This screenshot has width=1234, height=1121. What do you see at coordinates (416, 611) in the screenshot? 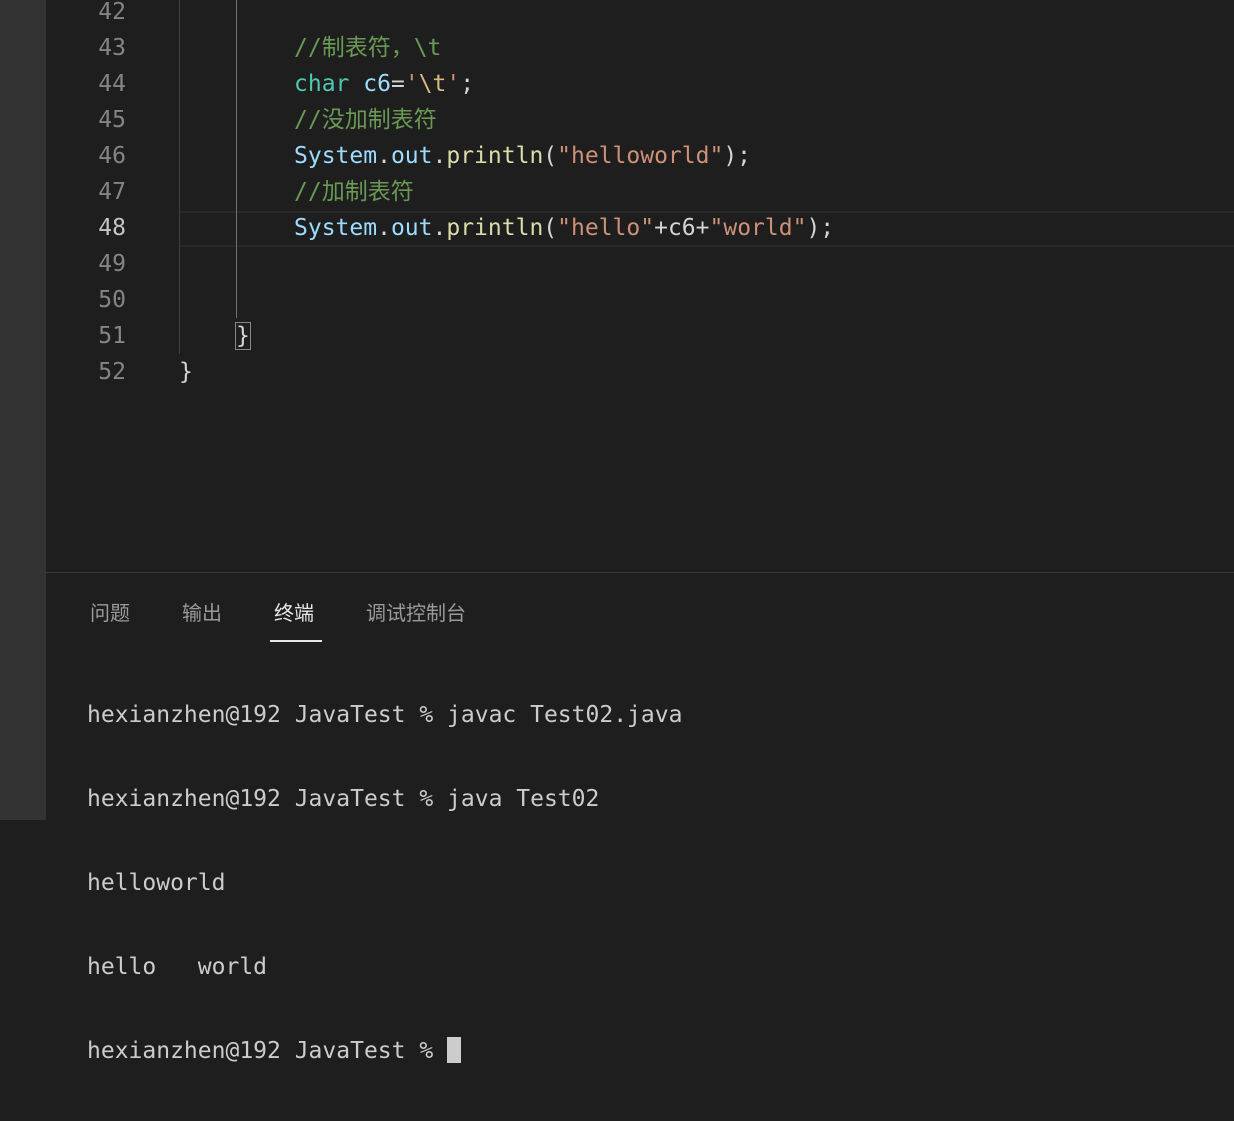
I see `tab-debug-console: 调试控制台` at bounding box center [416, 611].